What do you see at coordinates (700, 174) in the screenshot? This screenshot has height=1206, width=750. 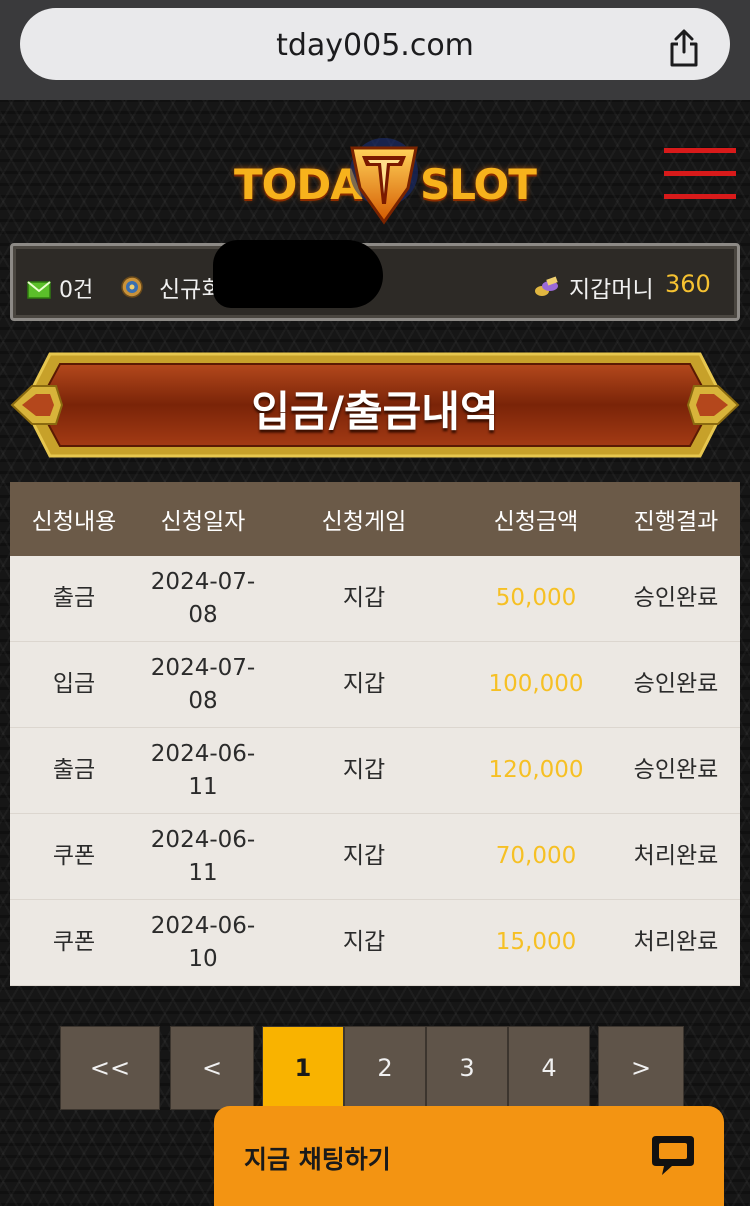 I see `hamburger-menu-icon` at bounding box center [700, 174].